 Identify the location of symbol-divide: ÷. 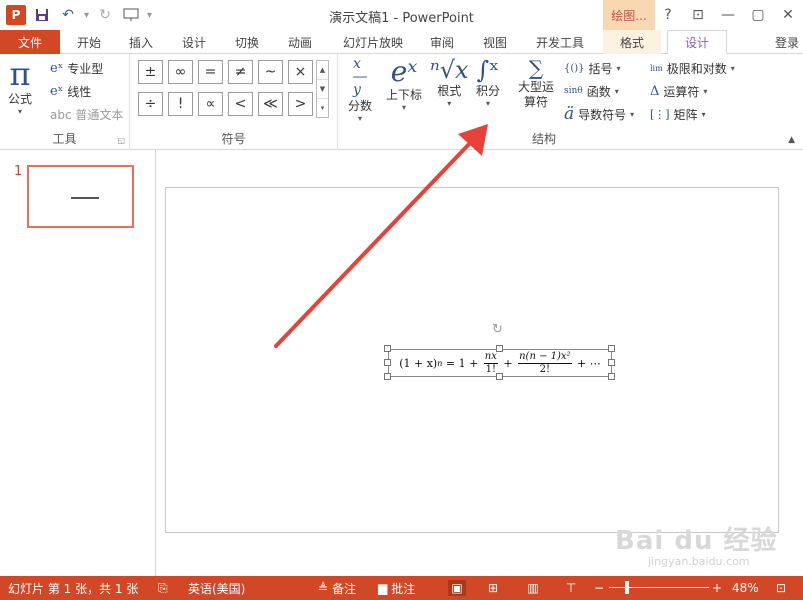
(150, 104).